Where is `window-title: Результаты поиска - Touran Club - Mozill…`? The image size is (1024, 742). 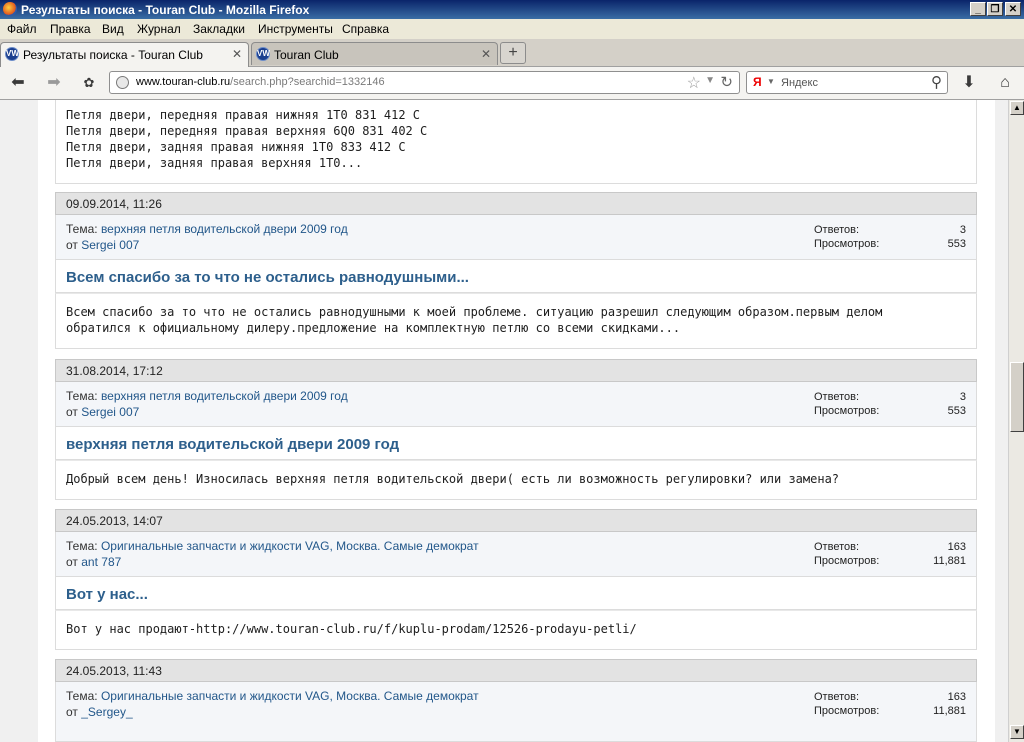 window-title: Результаты поиска - Touran Club - Mozill… is located at coordinates (165, 10).